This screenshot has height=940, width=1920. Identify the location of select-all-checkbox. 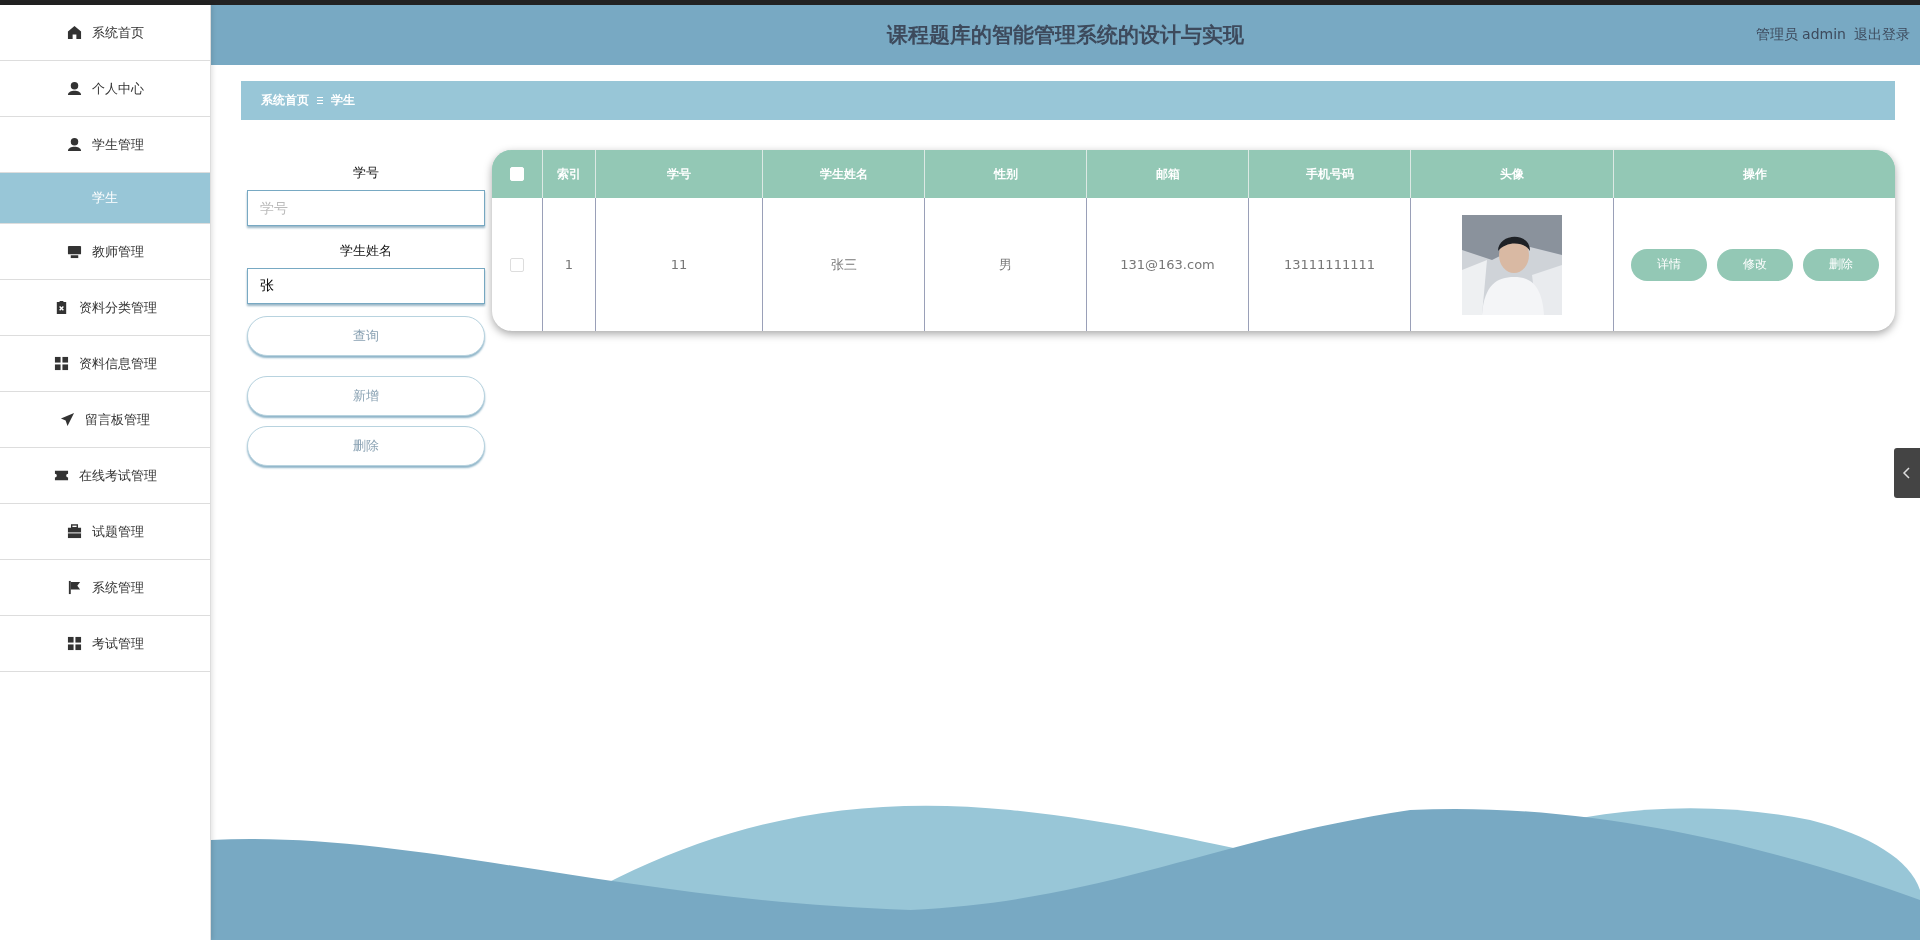
(517, 174).